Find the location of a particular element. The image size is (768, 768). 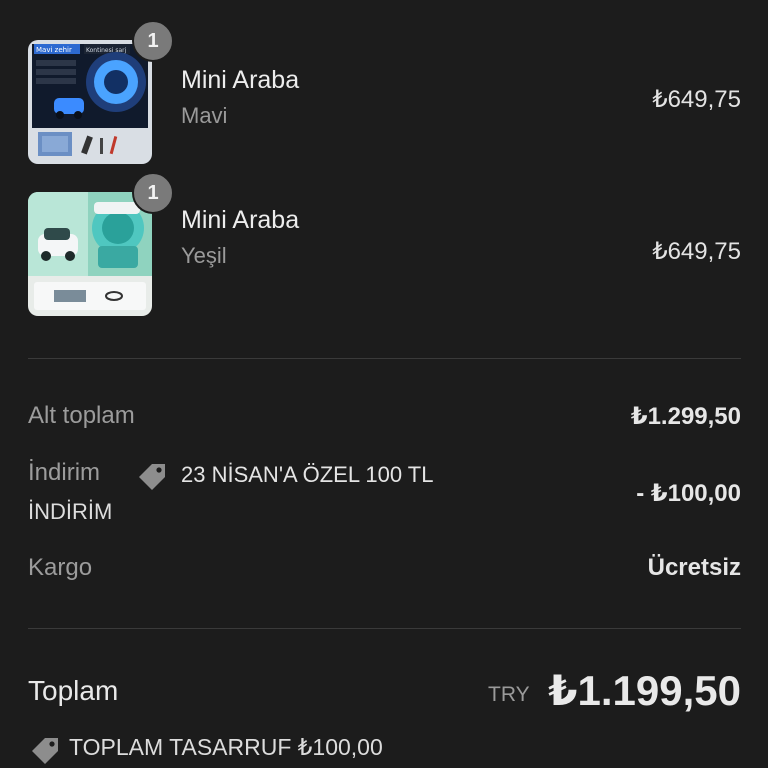

total-value: ₺1.199,50 is located at coordinates (644, 690).